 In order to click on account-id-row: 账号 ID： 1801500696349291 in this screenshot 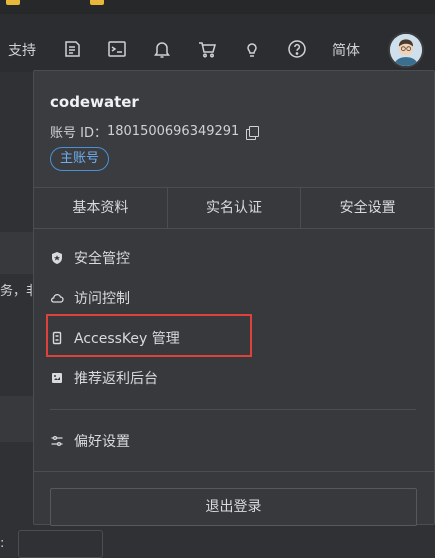, I will do `click(155, 131)`.